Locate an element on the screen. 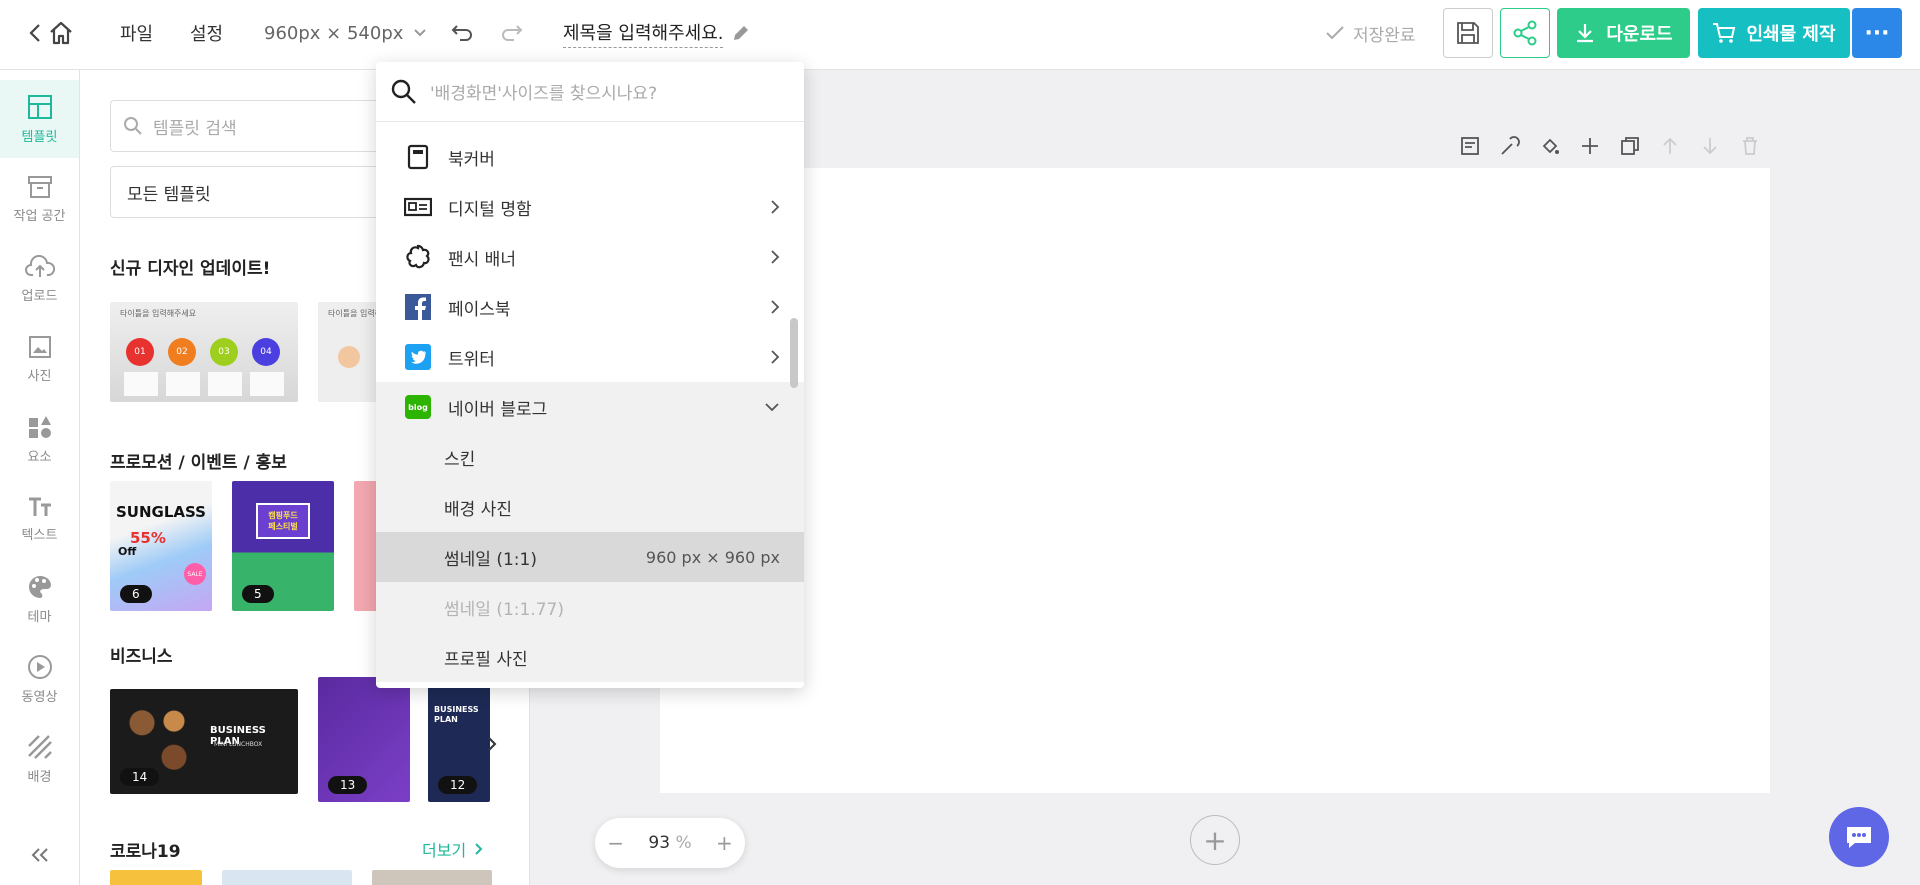 This screenshot has height=885, width=1920. size-option-label: 썸네일 (1:1) is located at coordinates (490, 559).